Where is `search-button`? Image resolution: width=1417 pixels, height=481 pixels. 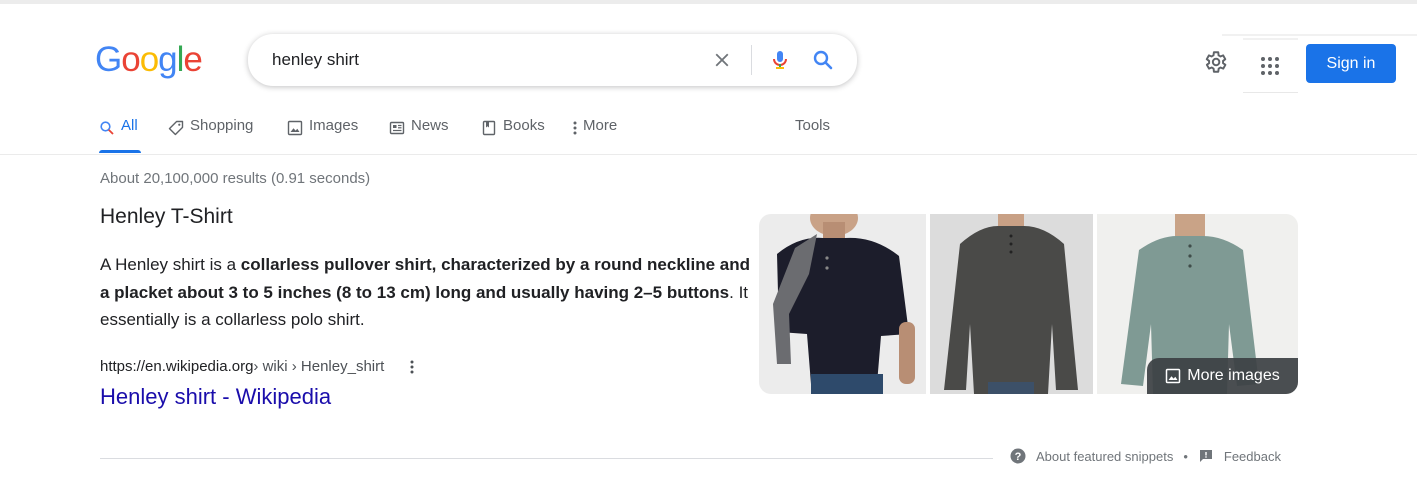
search-button is located at coordinates (823, 60).